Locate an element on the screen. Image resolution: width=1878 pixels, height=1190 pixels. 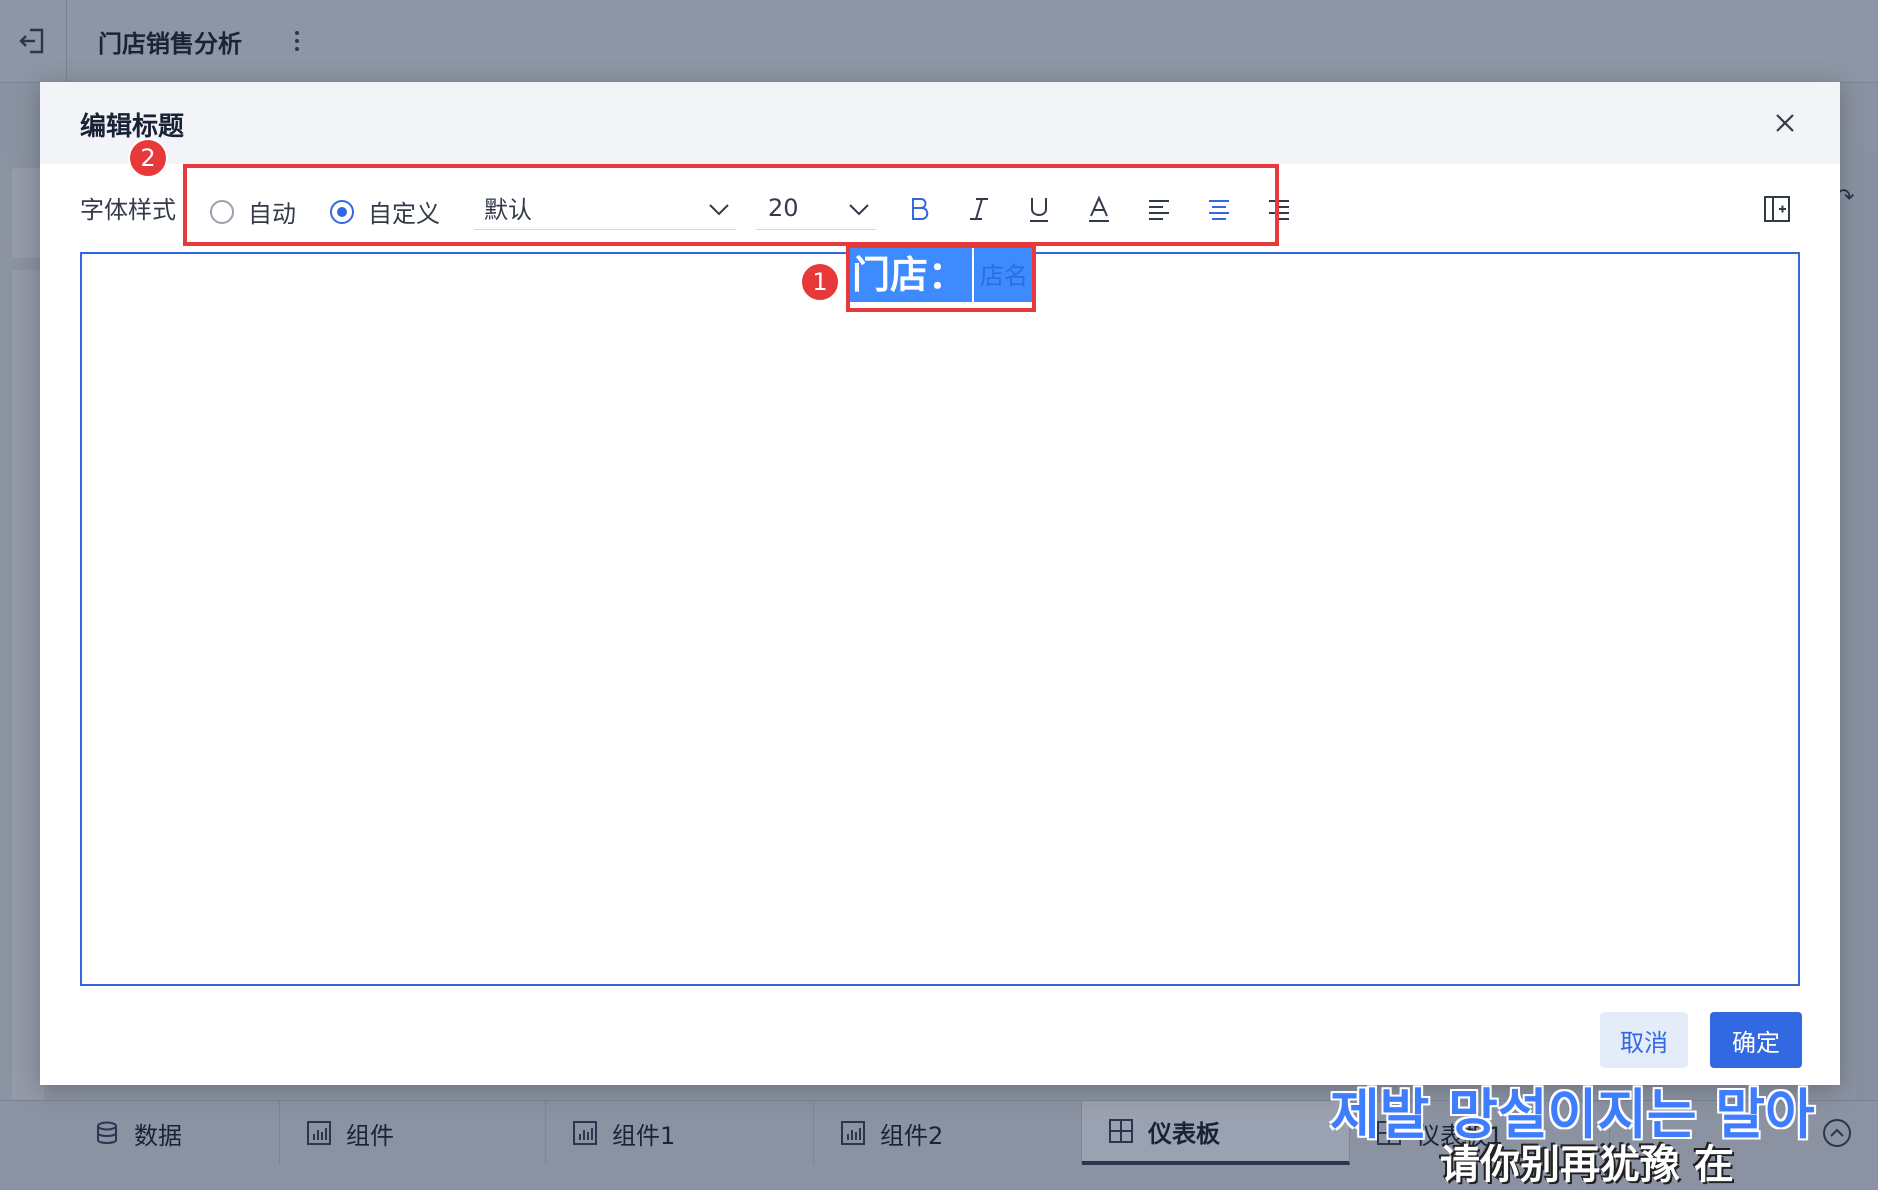
database-icon is located at coordinates (107, 1132).